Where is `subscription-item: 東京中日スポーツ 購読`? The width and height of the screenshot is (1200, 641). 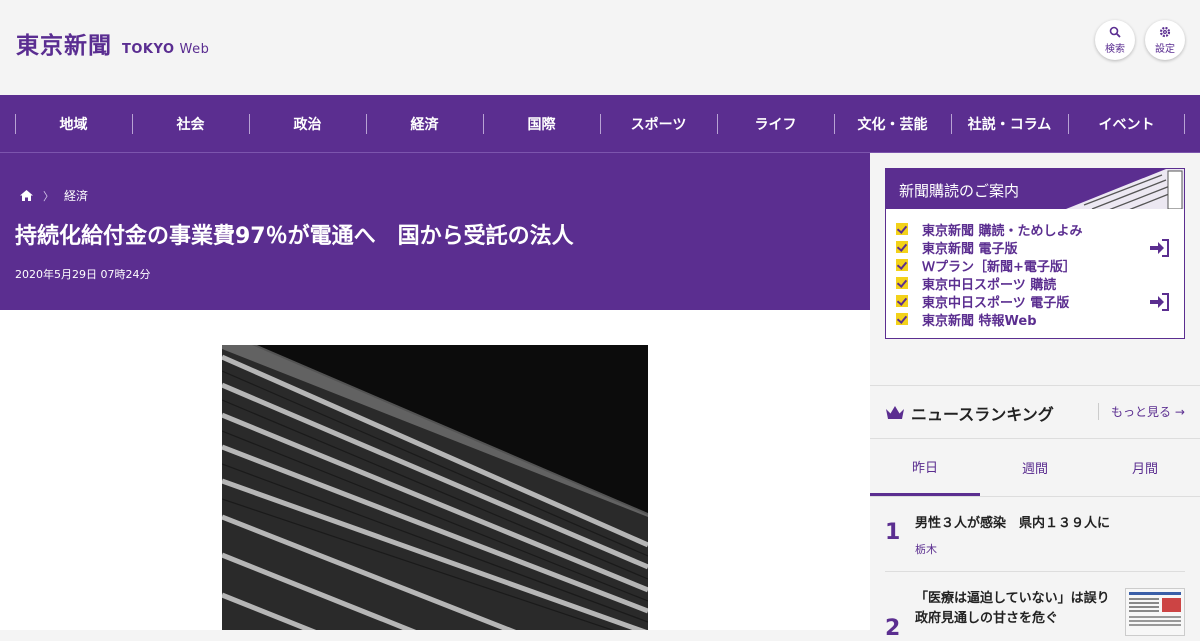
subscription-item: 東京中日スポーツ 購読 is located at coordinates (989, 283).